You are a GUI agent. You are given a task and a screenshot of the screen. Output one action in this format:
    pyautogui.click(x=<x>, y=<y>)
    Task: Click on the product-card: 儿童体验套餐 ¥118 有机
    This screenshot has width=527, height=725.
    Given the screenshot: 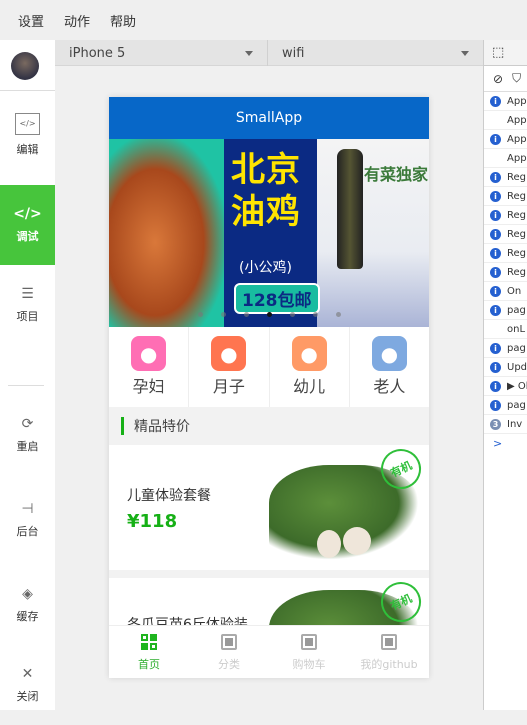 What is the action you would take?
    pyautogui.click(x=269, y=506)
    